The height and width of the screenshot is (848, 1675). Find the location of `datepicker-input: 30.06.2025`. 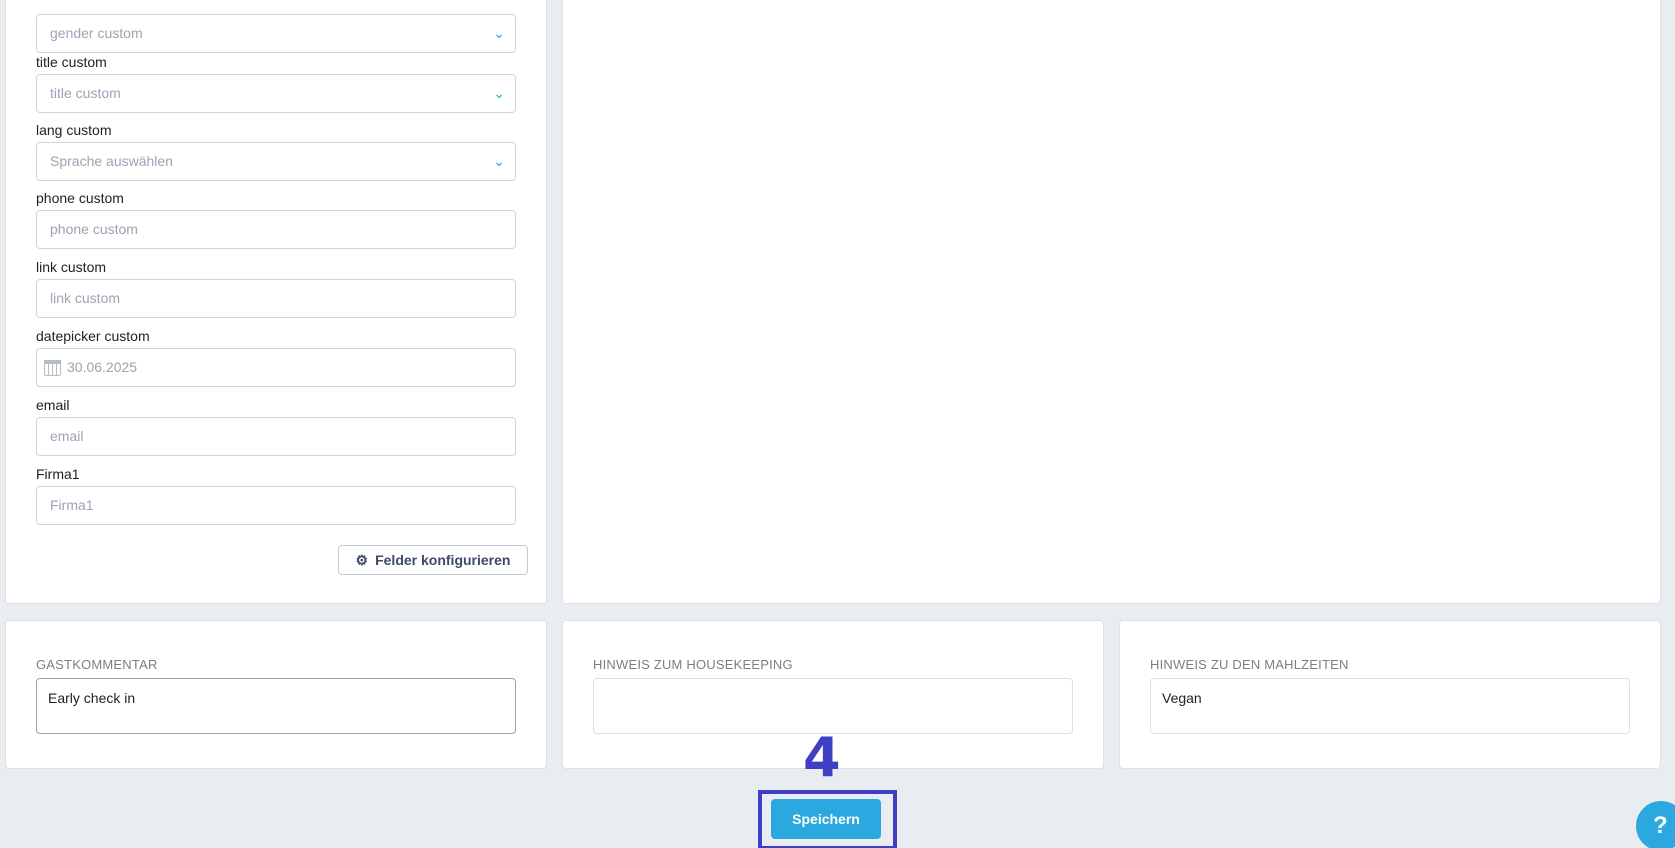

datepicker-input: 30.06.2025 is located at coordinates (276, 367).